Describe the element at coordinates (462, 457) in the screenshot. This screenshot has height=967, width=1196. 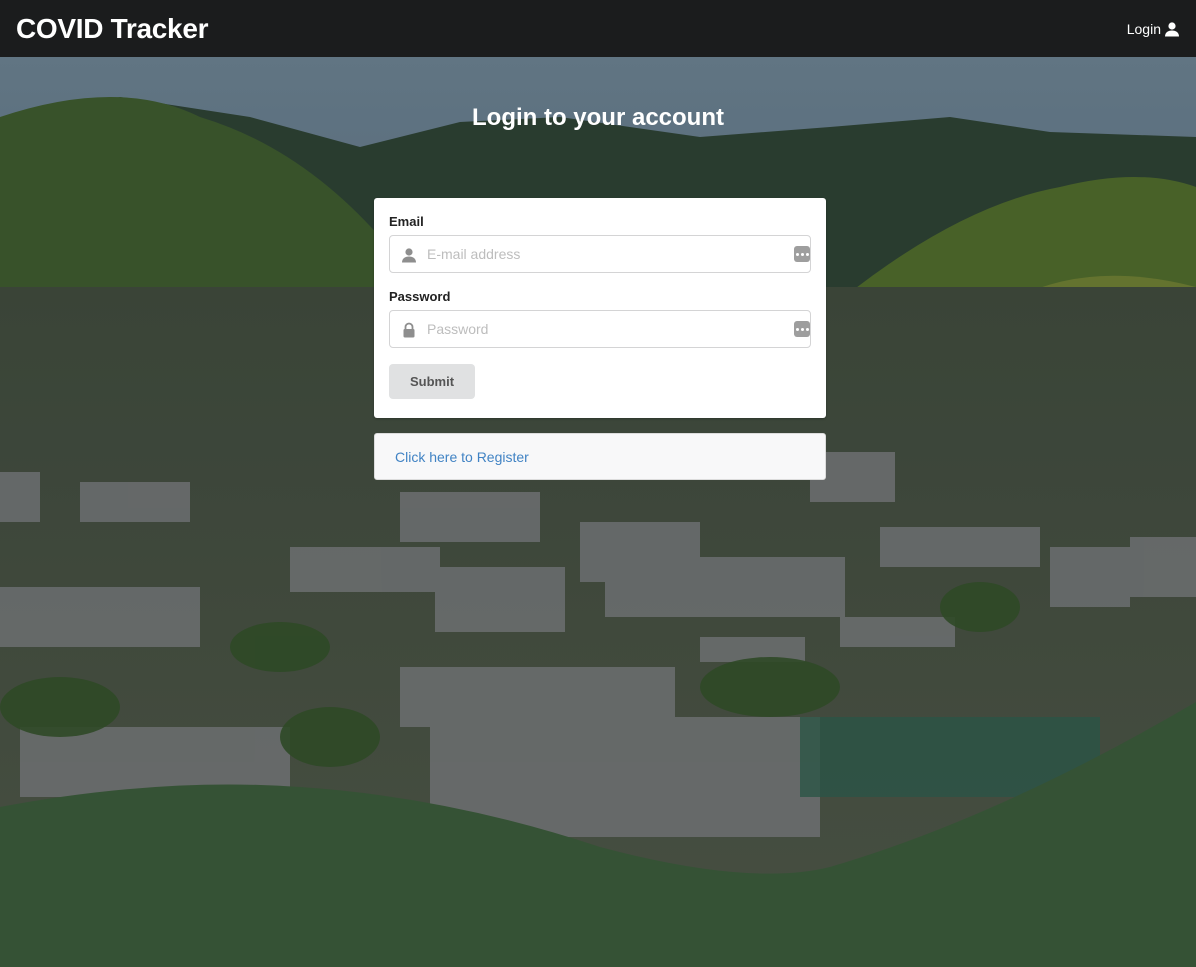
I see `register-link: Click here to Register` at that location.